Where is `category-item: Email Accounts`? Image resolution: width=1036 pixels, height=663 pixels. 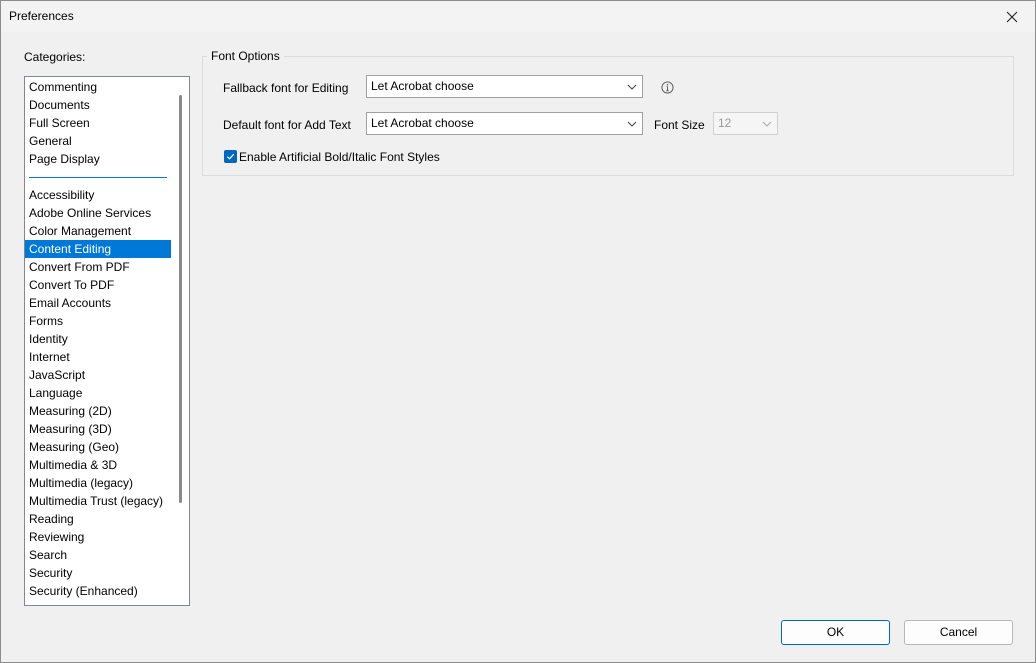 category-item: Email Accounts is located at coordinates (98, 303).